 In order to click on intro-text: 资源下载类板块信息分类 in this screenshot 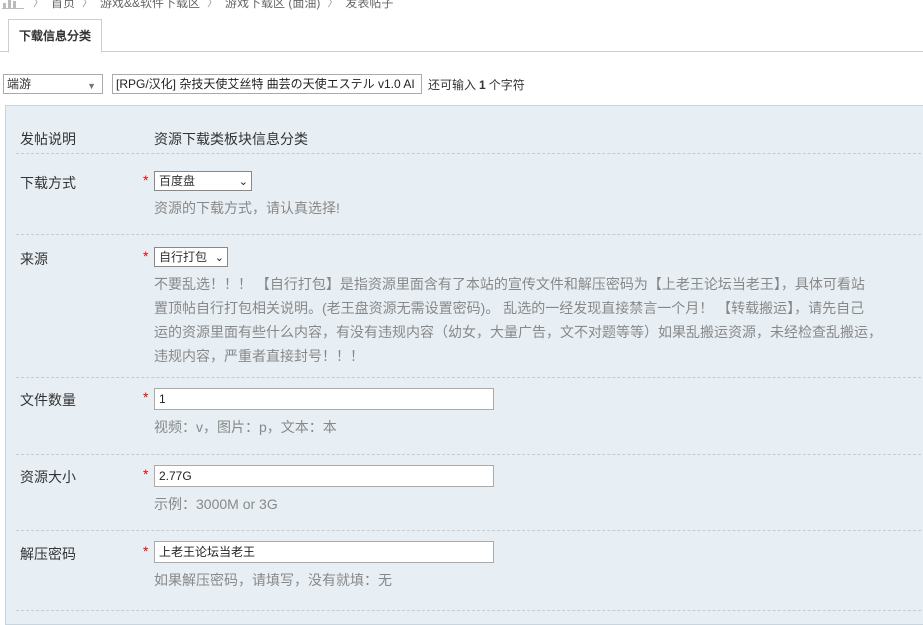, I will do `click(231, 139)`.